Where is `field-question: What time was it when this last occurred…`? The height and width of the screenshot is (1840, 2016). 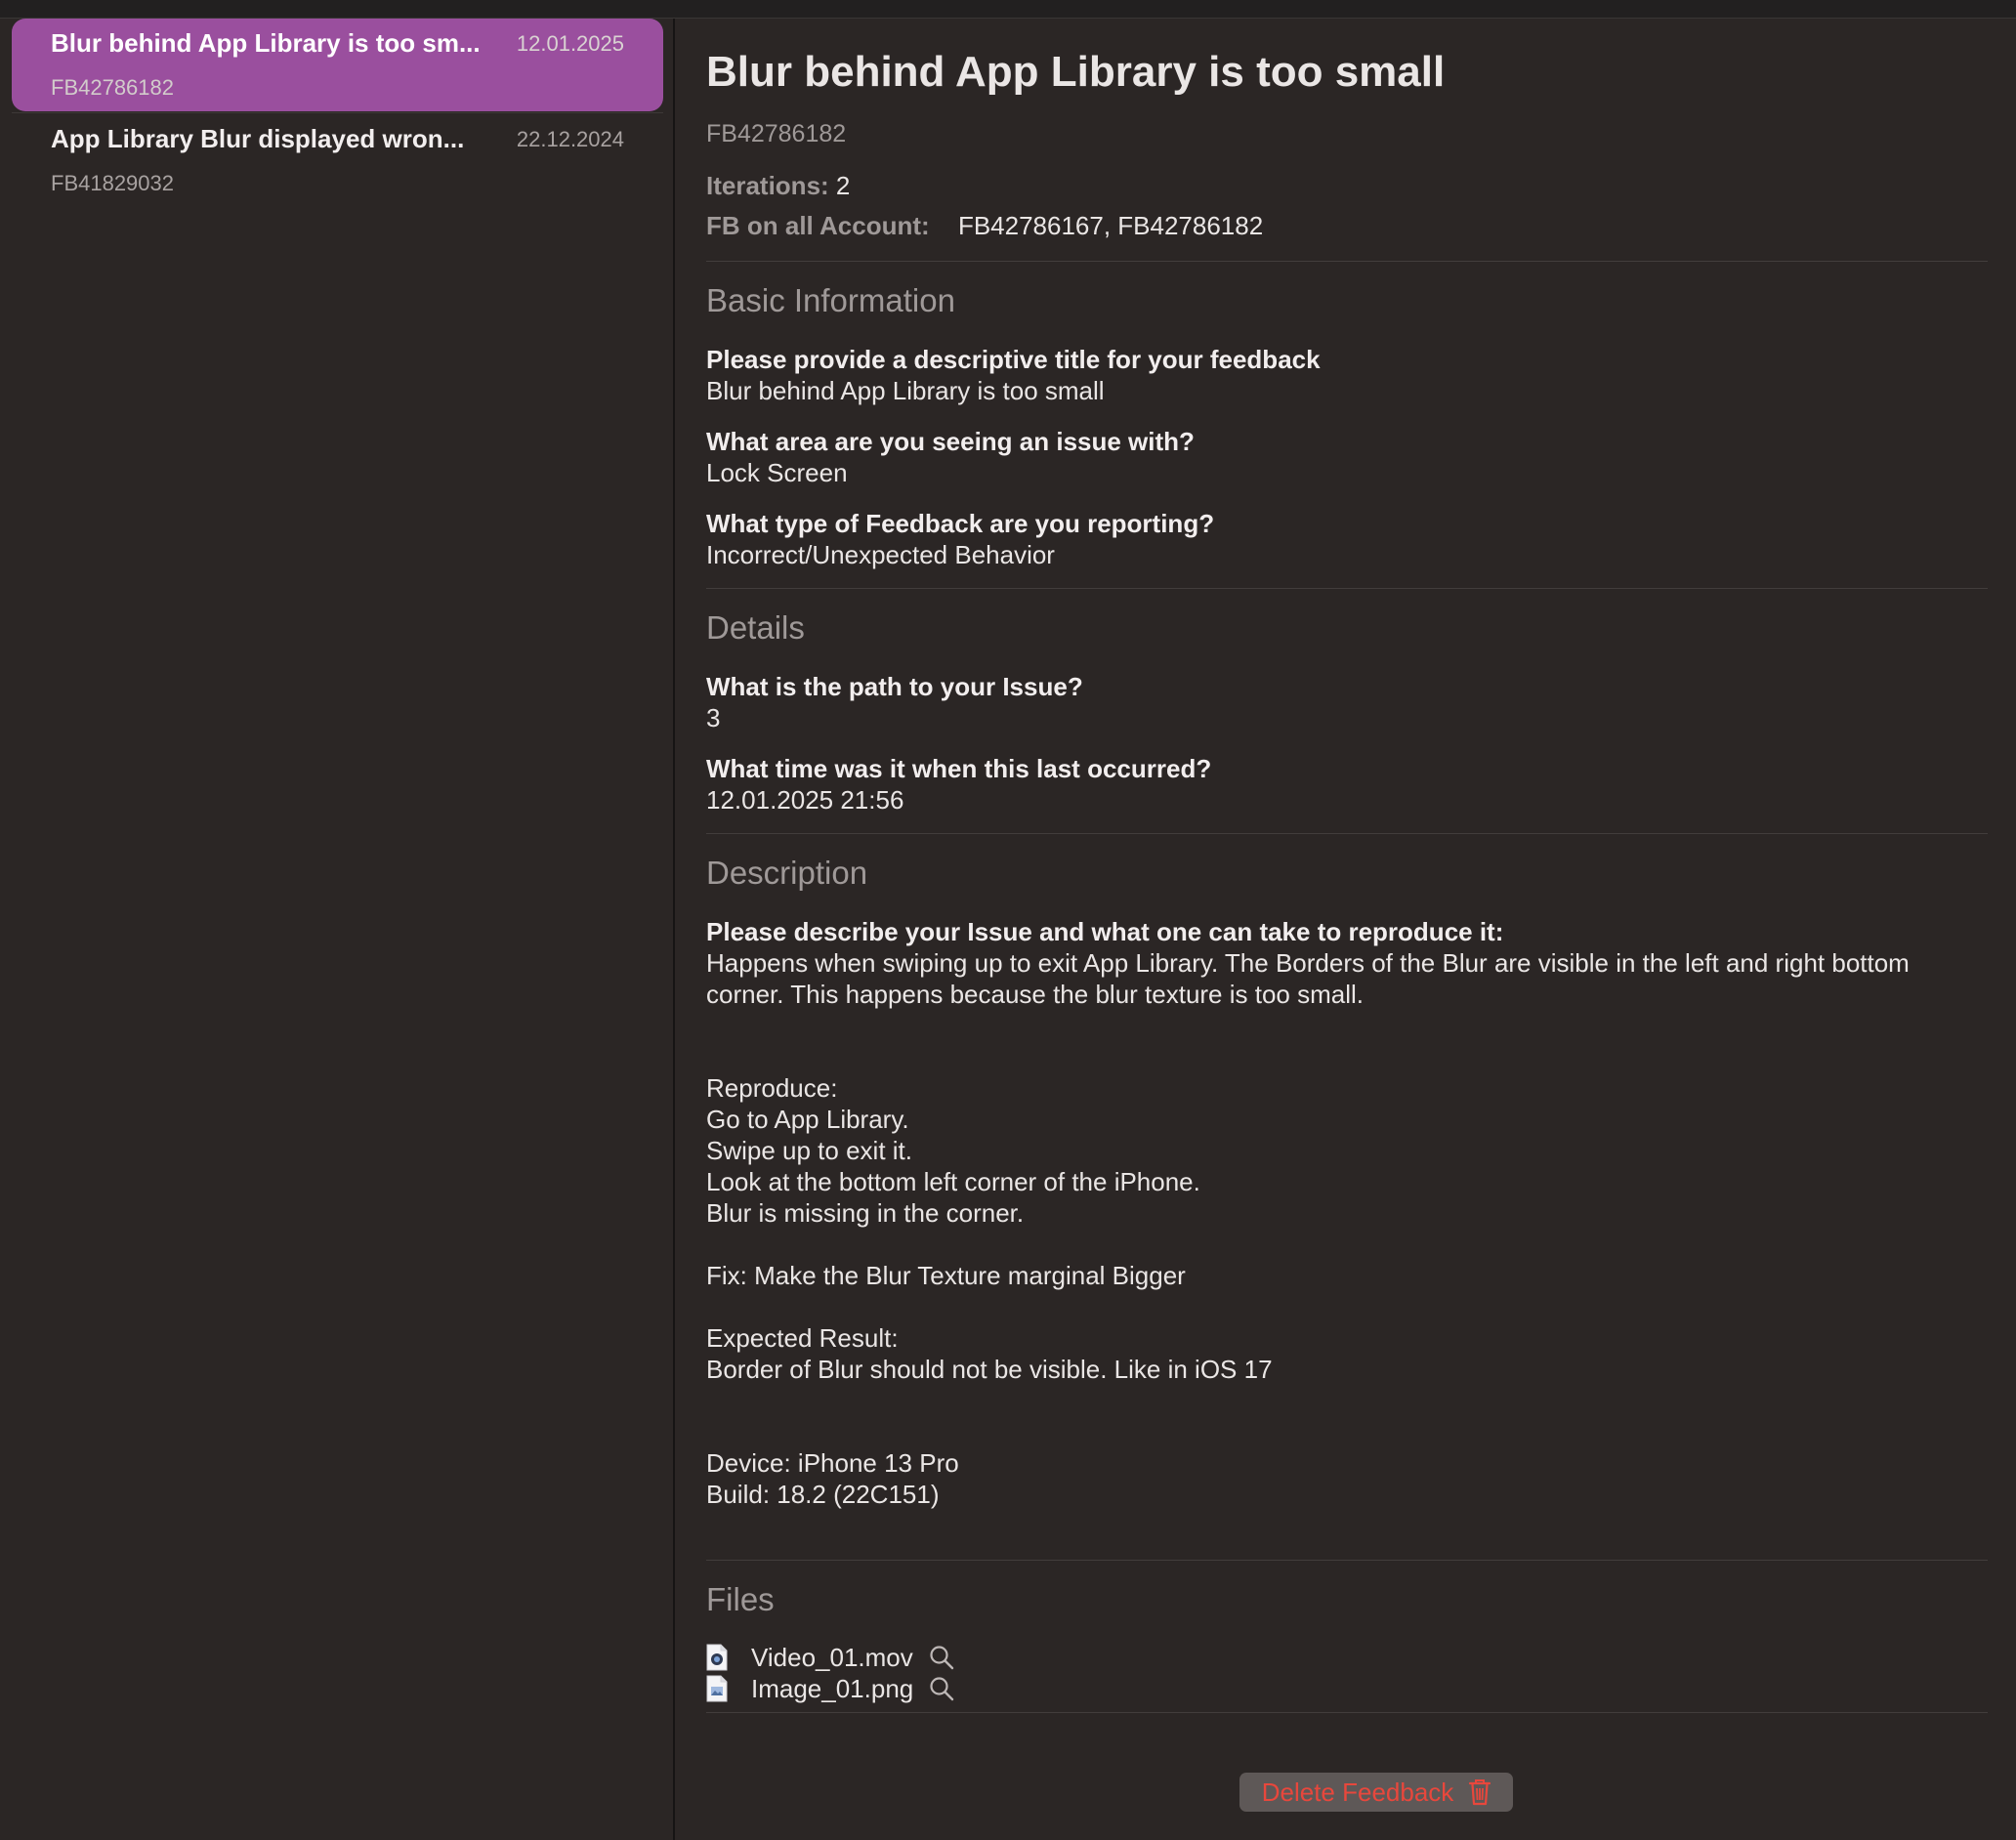
field-question: What time was it when this last occurred… is located at coordinates (959, 768).